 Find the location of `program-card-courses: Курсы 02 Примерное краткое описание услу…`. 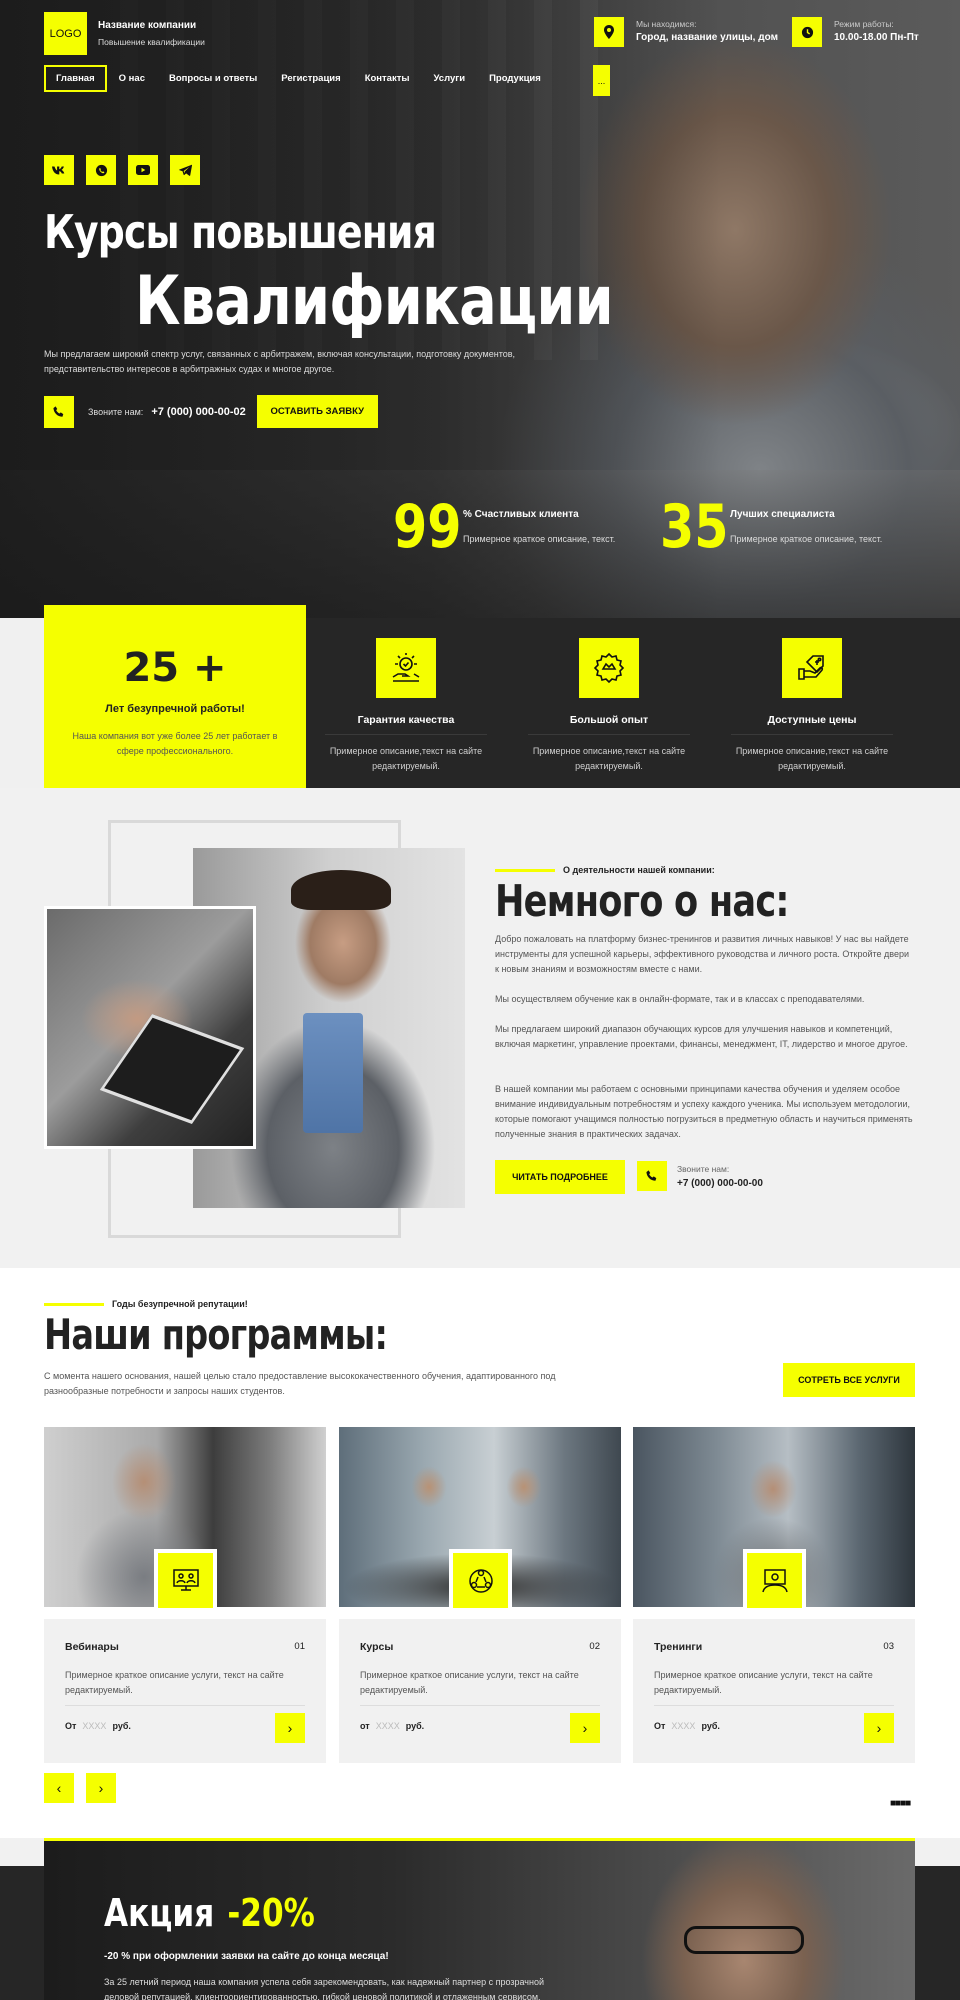

program-card-courses: Курсы 02 Примерное краткое описание услу… is located at coordinates (480, 1595).